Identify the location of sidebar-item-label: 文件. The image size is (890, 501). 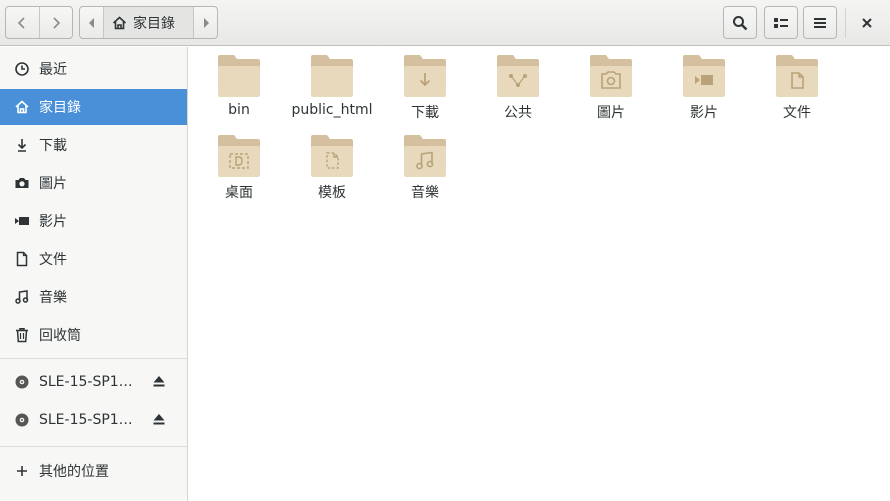
(53, 260).